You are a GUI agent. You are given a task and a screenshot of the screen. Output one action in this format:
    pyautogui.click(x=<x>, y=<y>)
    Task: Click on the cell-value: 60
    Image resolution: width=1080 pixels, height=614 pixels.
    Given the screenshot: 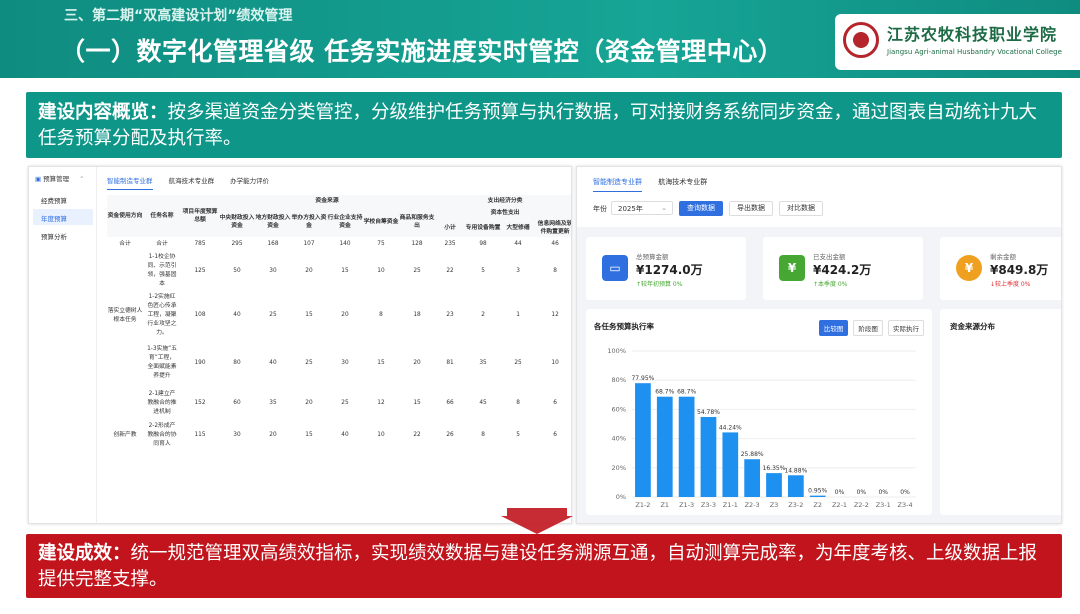 What is the action you would take?
    pyautogui.click(x=237, y=402)
    